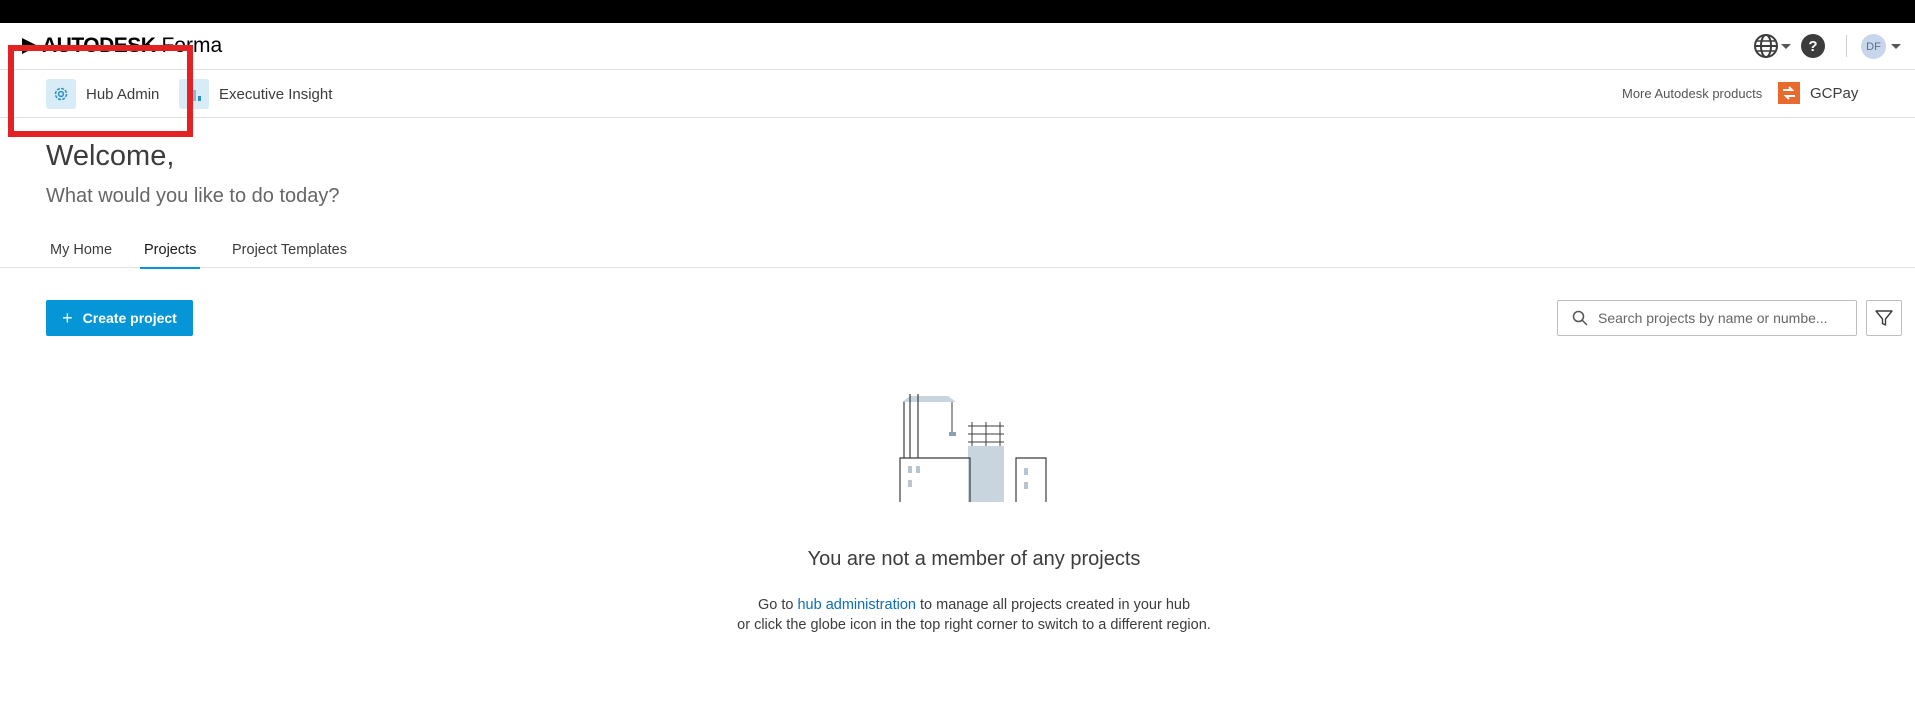  Describe the element at coordinates (30, 46) in the screenshot. I see `autodesk-logo-icon` at that location.